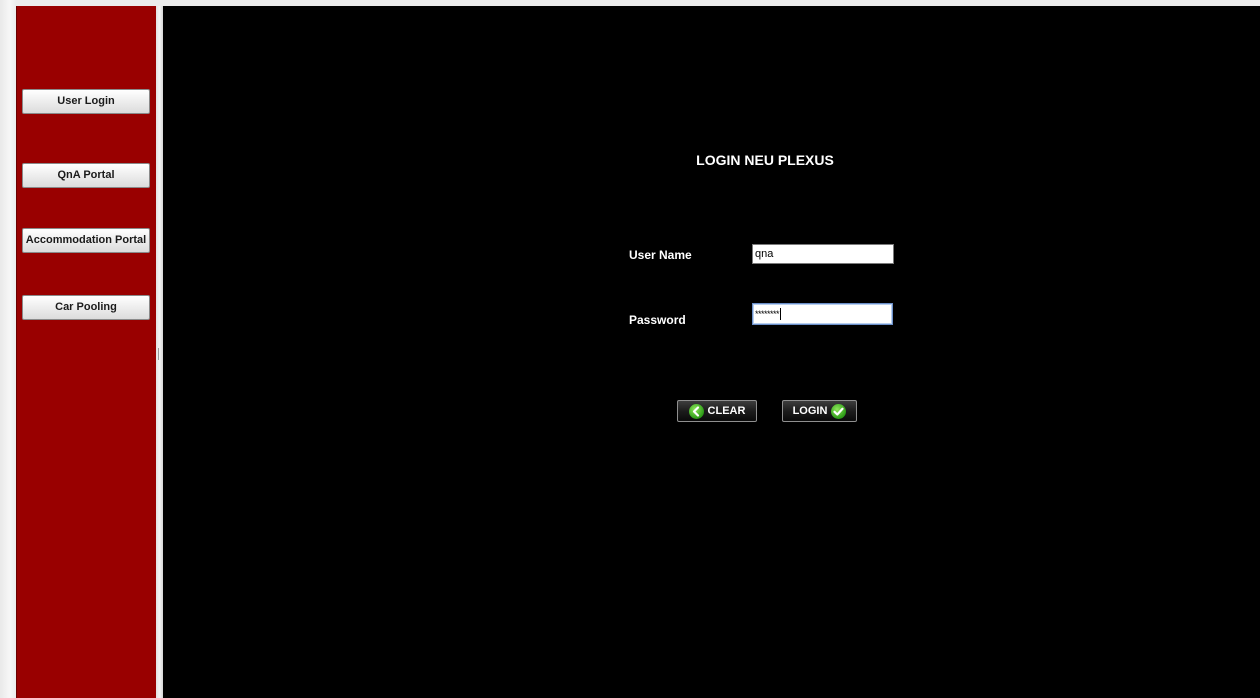 The image size is (1260, 698). What do you see at coordinates (810, 411) in the screenshot?
I see `login-label: LOGIN` at bounding box center [810, 411].